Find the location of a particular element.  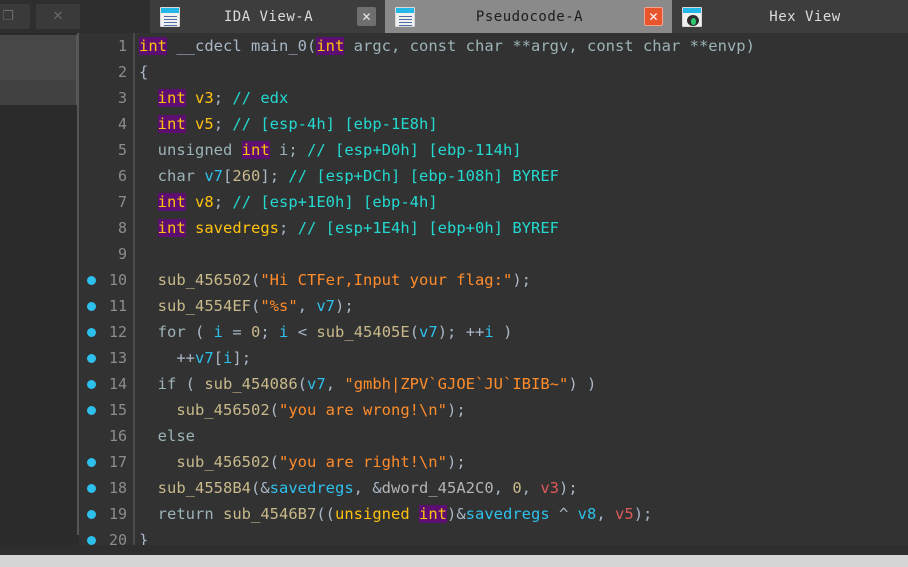

code-token: **argv, is located at coordinates (549, 46).